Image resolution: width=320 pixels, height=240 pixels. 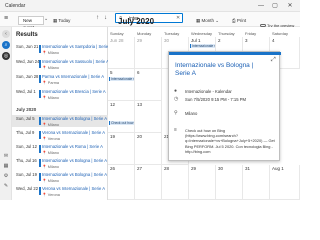 I want to click on result-date: Thu, Jul 16, so click(x=26, y=160).